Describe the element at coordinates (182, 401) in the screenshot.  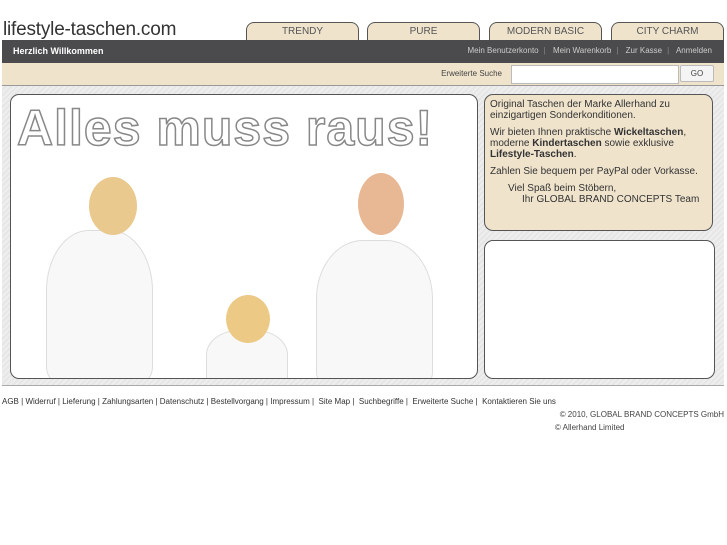
I see `footer-link-datenschutz: Datenschutz` at that location.